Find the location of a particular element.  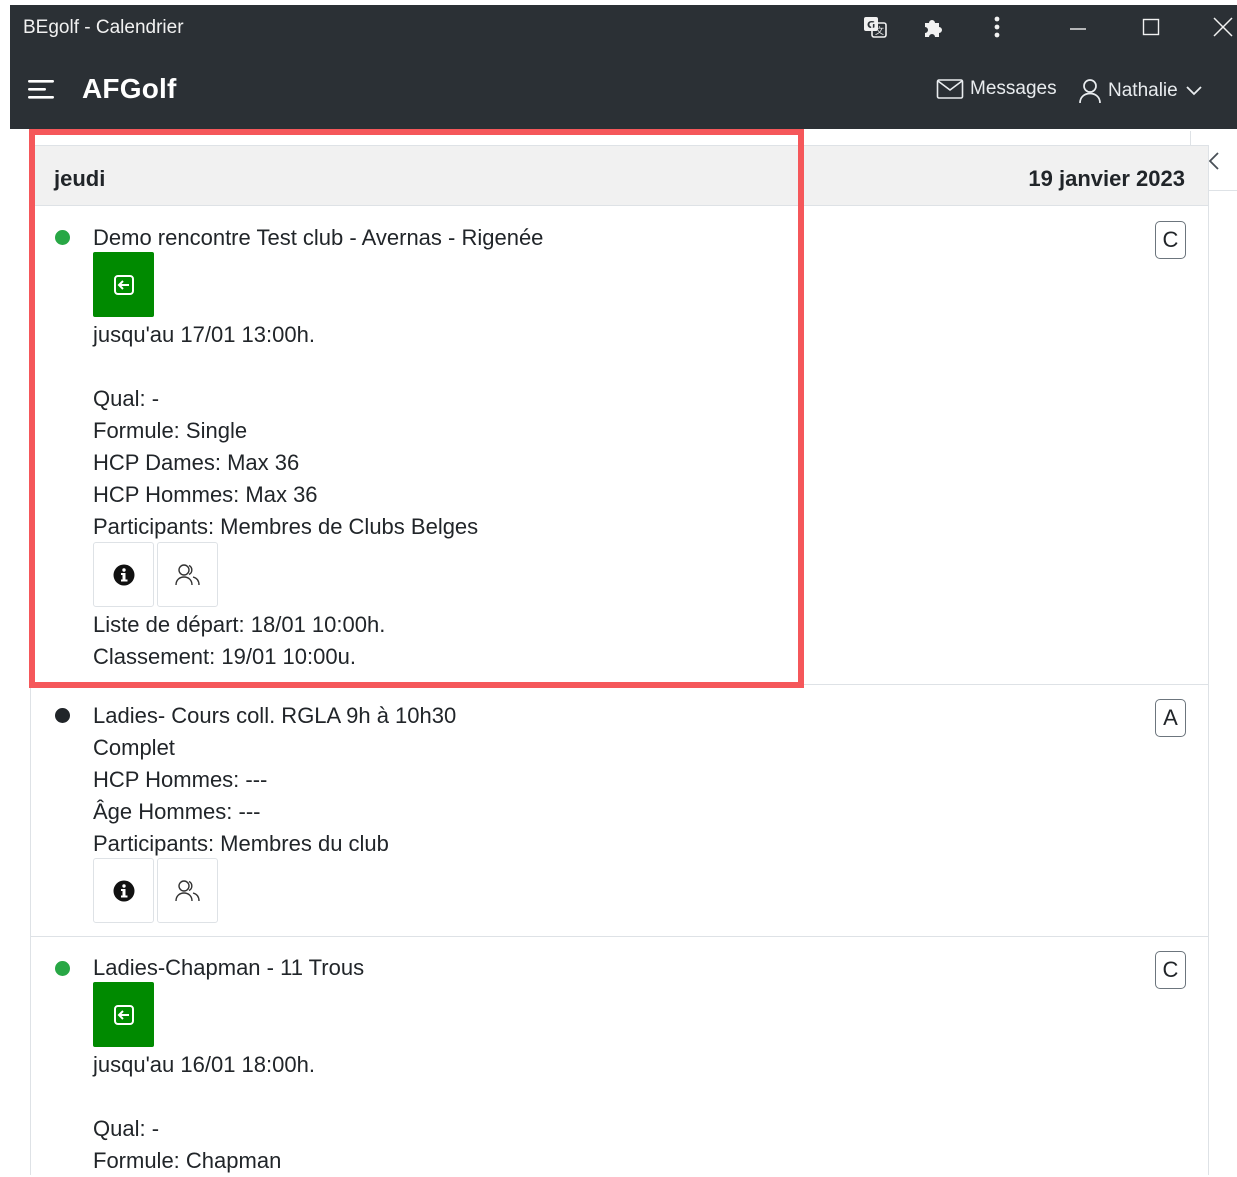

translate-icon: G文 is located at coordinates (875, 27).